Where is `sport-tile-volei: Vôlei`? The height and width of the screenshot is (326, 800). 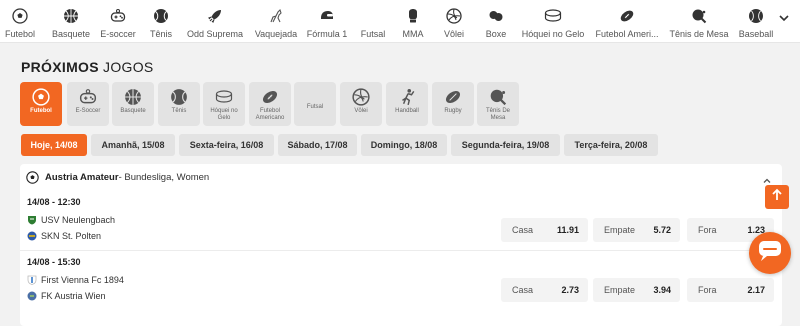
sport-tile-volei: Vôlei is located at coordinates (361, 104).